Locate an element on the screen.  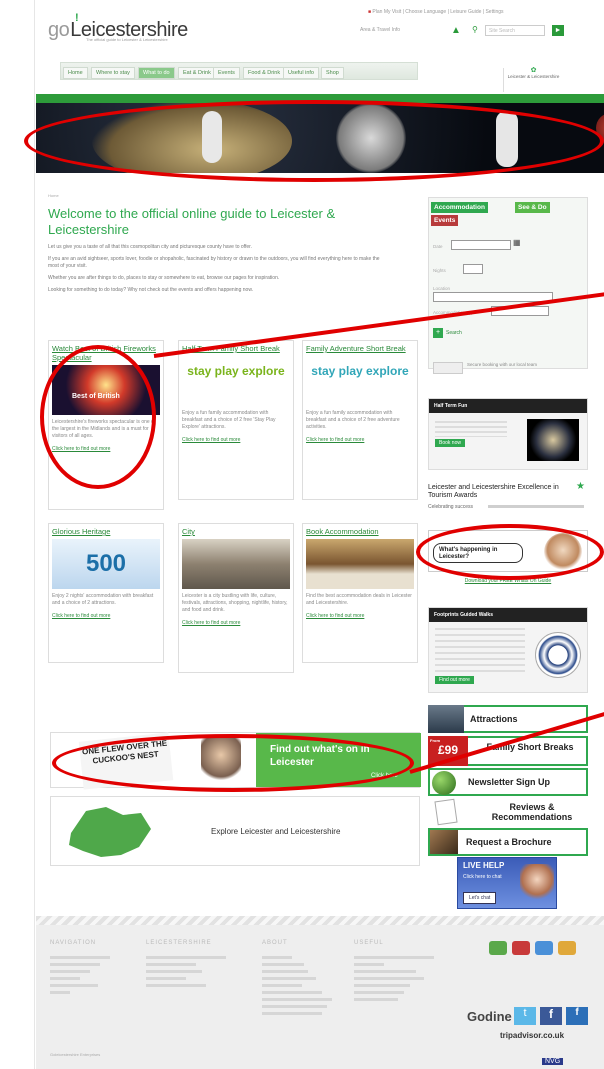
facebook-icon: f is located at coordinates (551, 1016).